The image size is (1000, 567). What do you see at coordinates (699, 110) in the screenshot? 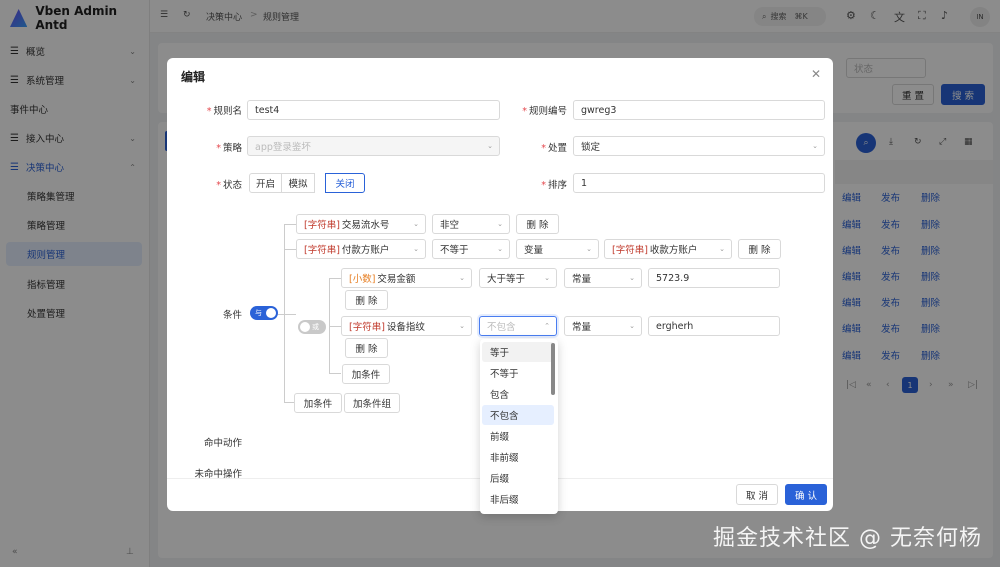
I see `rule-code-input: gwreg3` at bounding box center [699, 110].